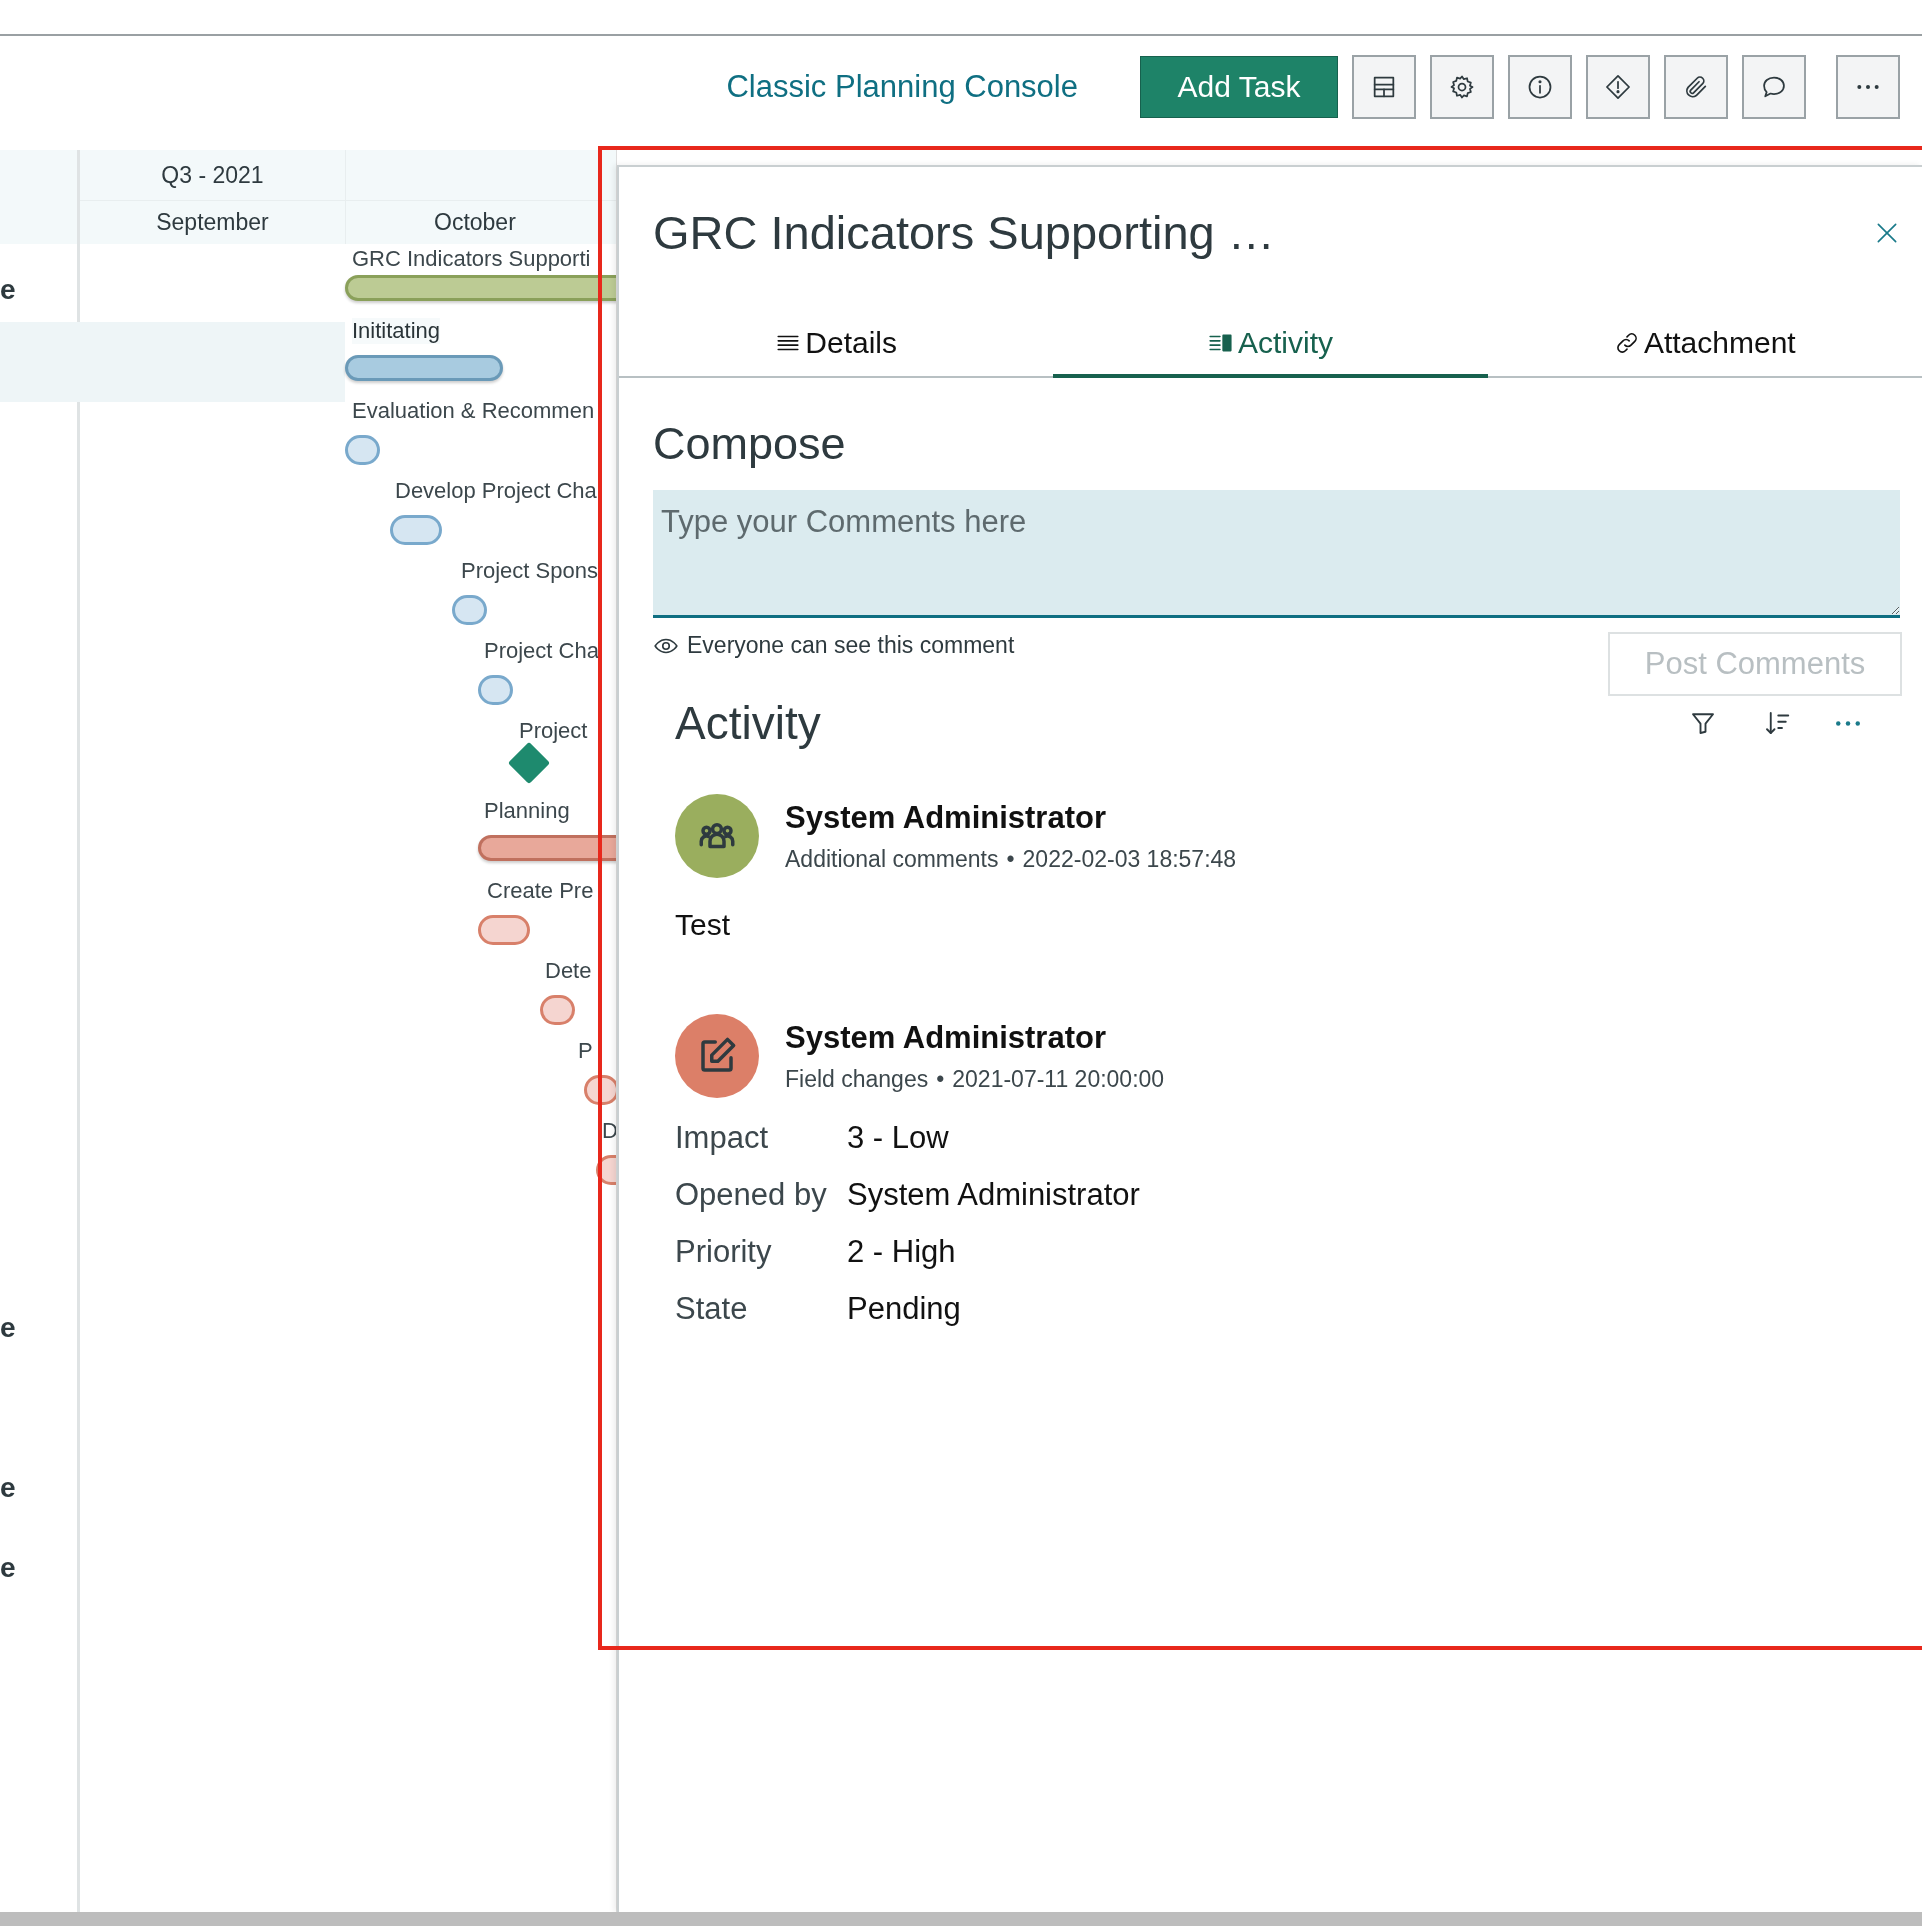 This screenshot has width=1922, height=1926. What do you see at coordinates (481, 222) in the screenshot?
I see `month-label: October` at bounding box center [481, 222].